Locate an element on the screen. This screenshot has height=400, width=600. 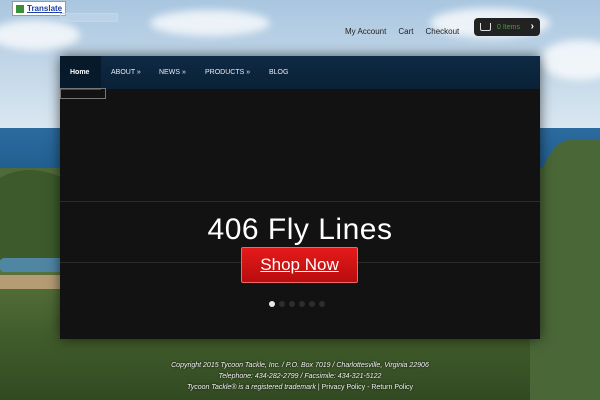
translate-widget: Translate is located at coordinates (39, 8).